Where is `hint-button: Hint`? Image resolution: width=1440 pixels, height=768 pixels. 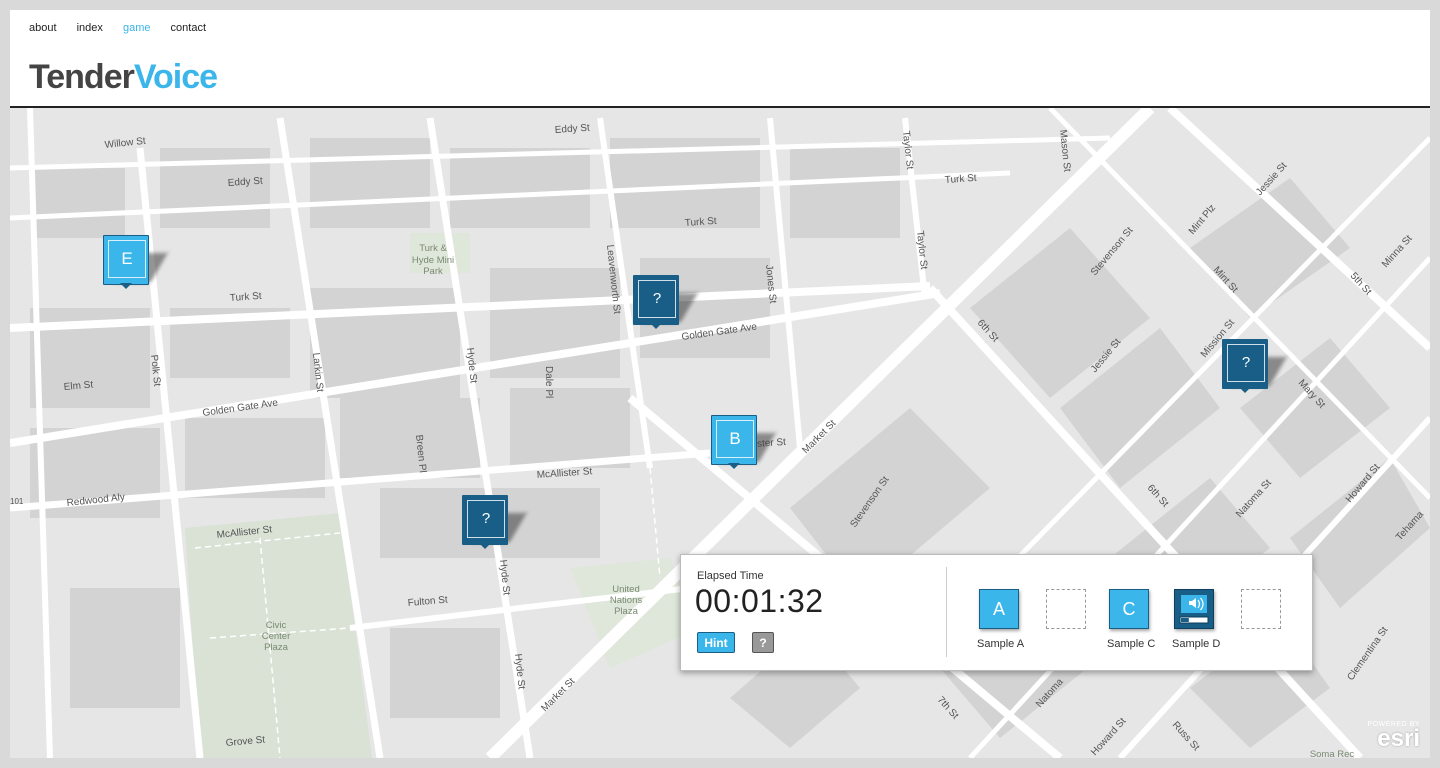 hint-button: Hint is located at coordinates (716, 642).